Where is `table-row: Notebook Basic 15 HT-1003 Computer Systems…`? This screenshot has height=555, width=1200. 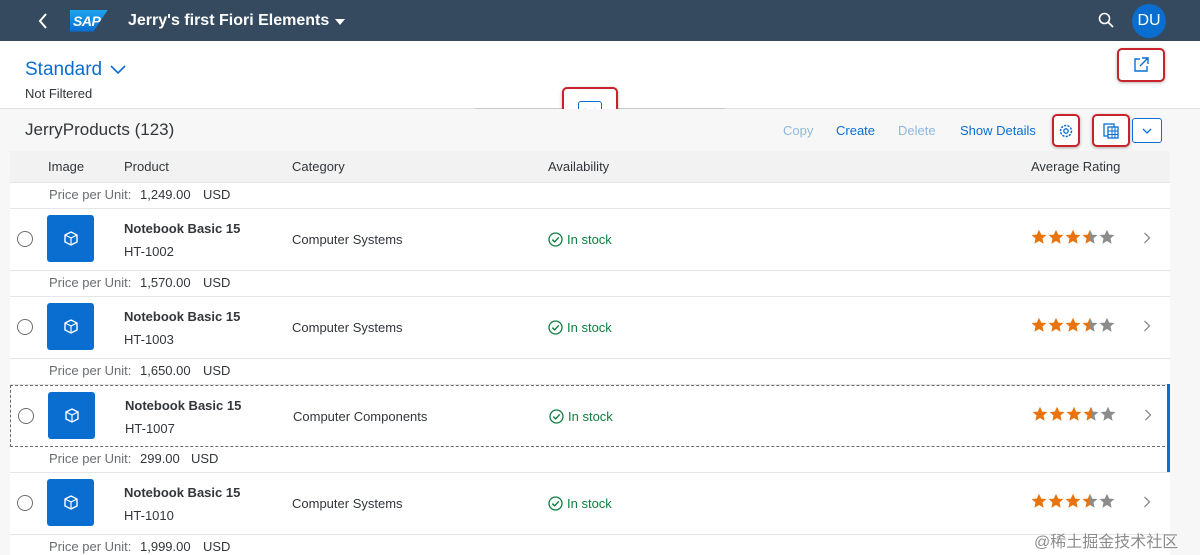 table-row: Notebook Basic 15 HT-1003 Computer Systems… is located at coordinates (590, 328).